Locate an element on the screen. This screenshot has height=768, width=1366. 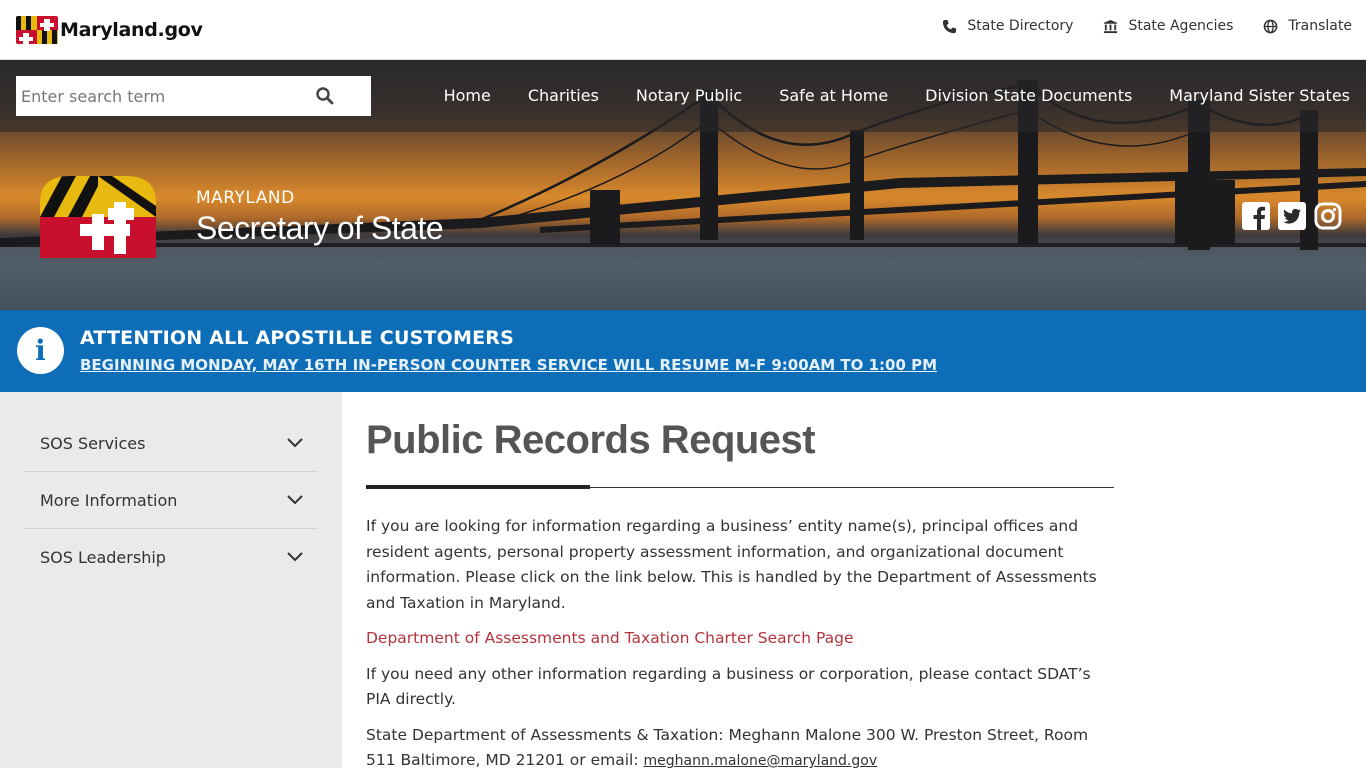
state-agencies-link: State Agencies is located at coordinates (1168, 26).